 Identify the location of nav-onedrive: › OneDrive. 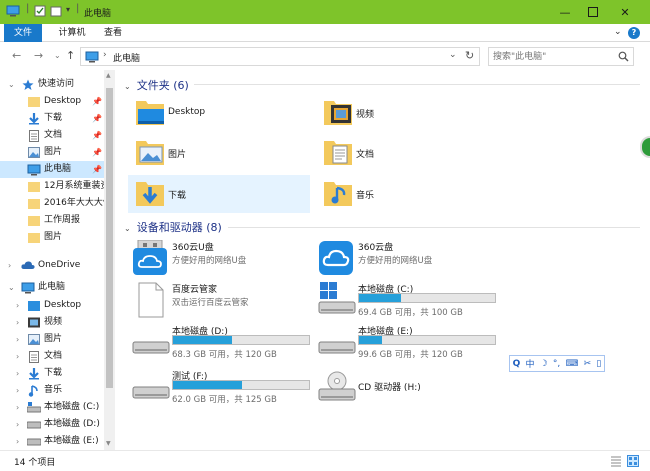
(52, 265).